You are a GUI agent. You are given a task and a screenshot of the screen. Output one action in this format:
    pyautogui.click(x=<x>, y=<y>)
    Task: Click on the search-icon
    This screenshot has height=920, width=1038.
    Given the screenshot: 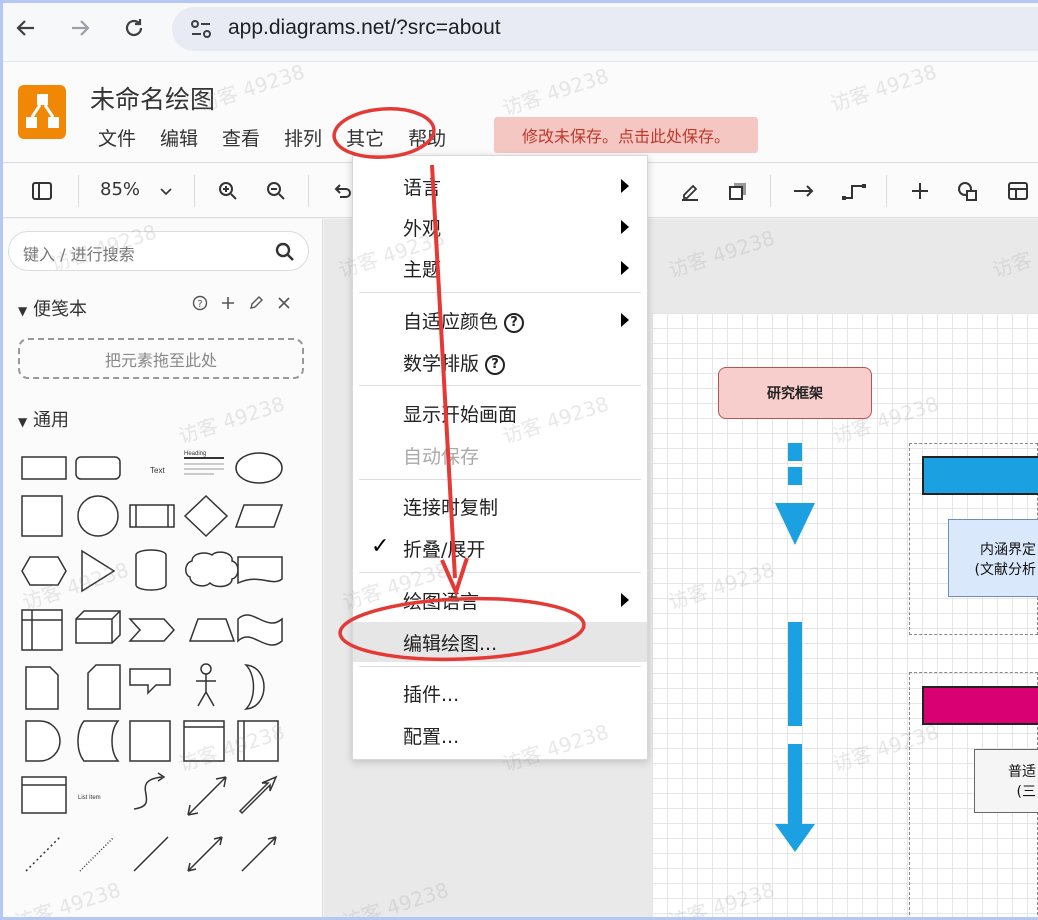 What is the action you would take?
    pyautogui.click(x=285, y=252)
    